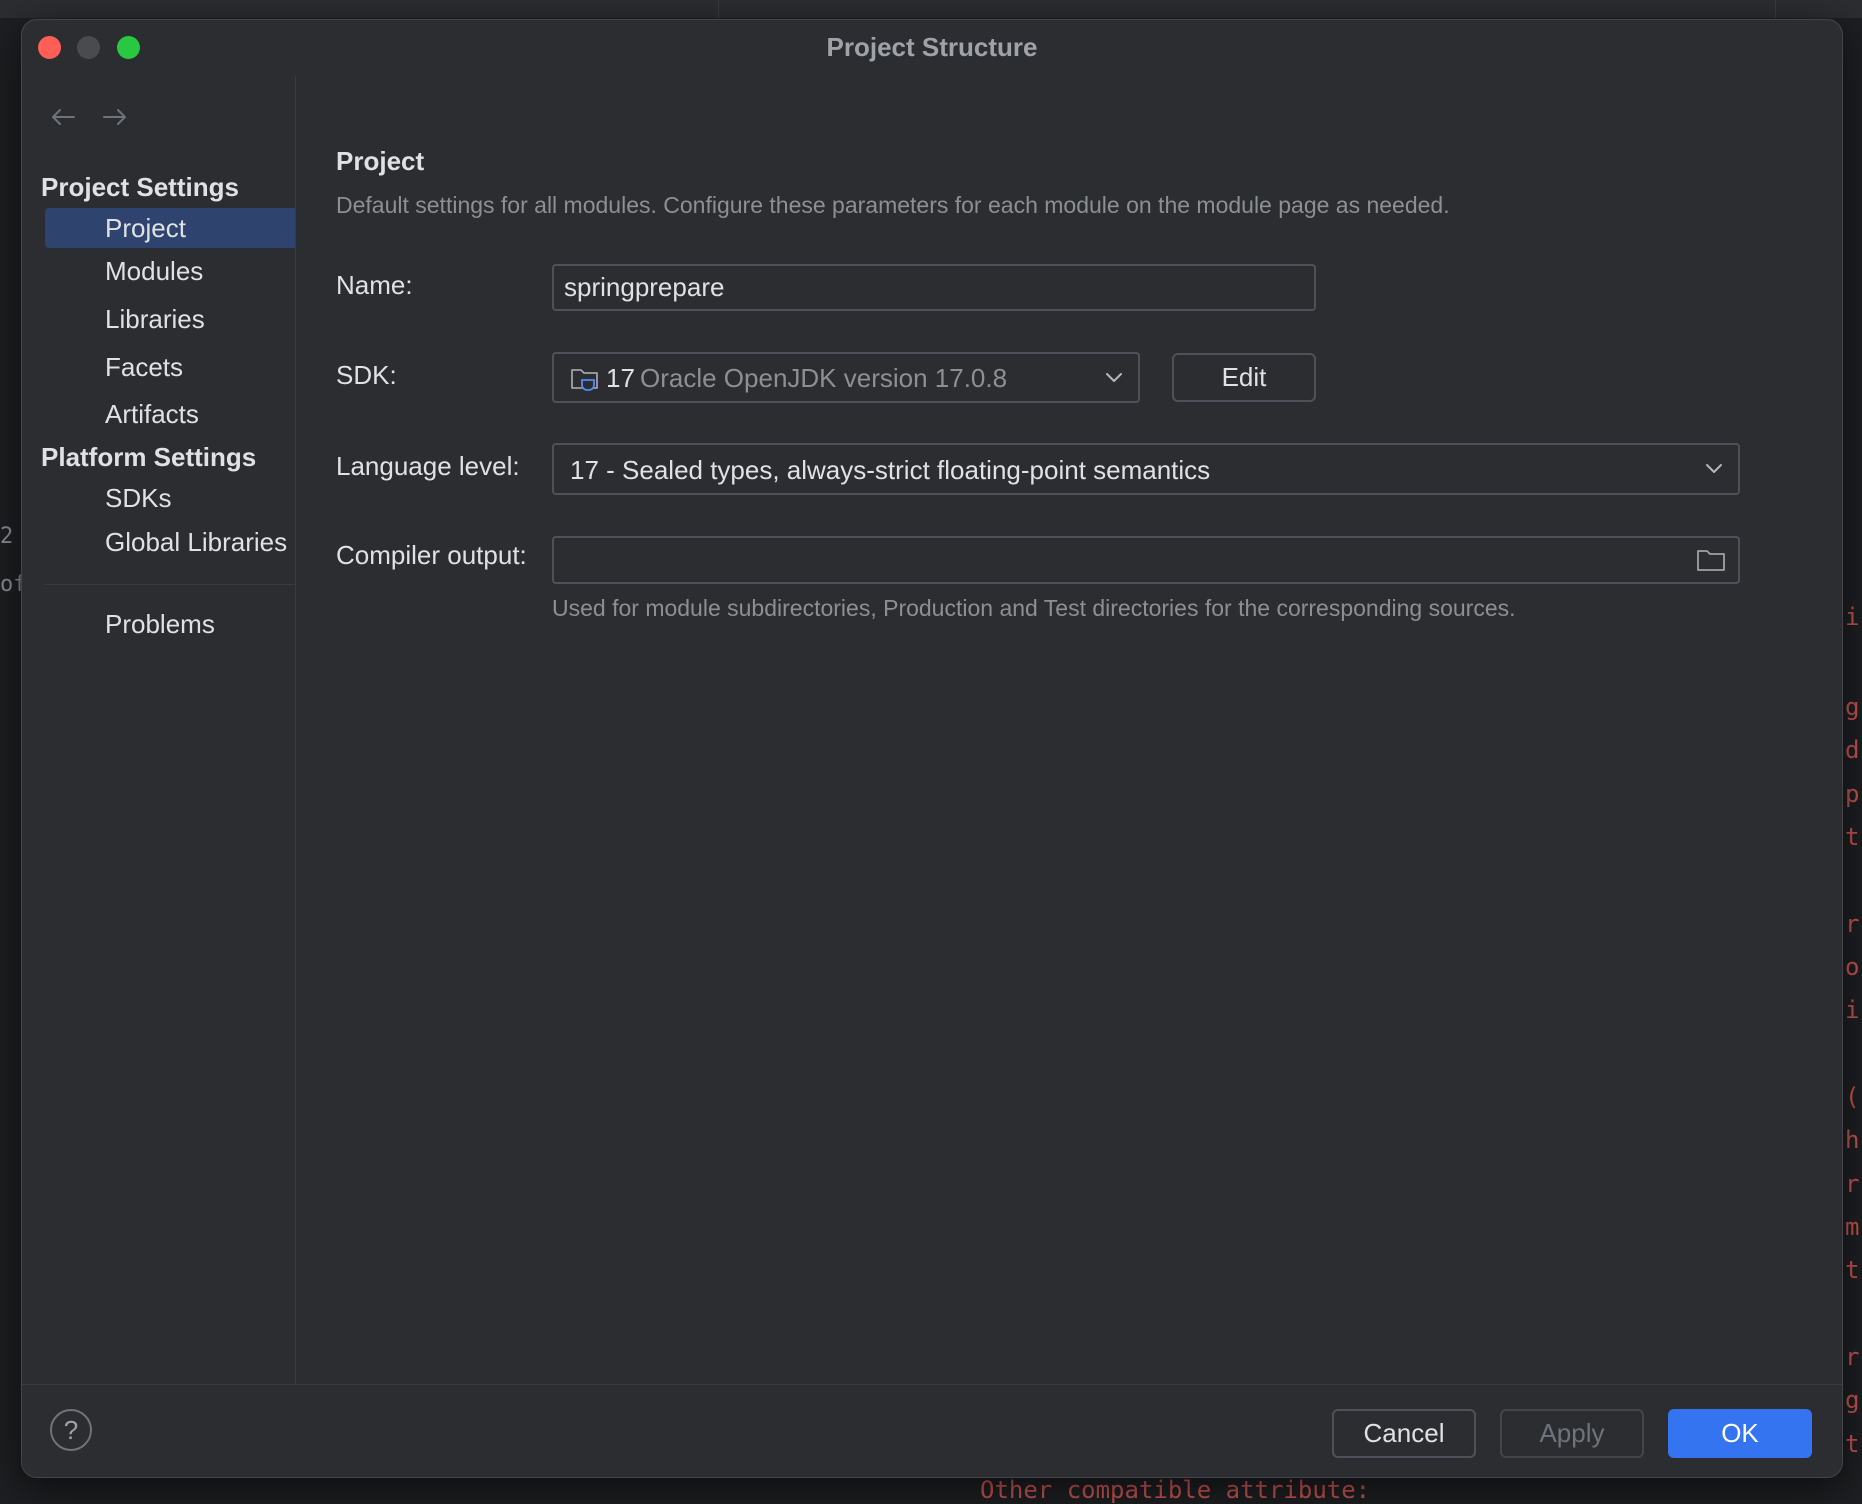  I want to click on sdk-version: 17, so click(620, 378).